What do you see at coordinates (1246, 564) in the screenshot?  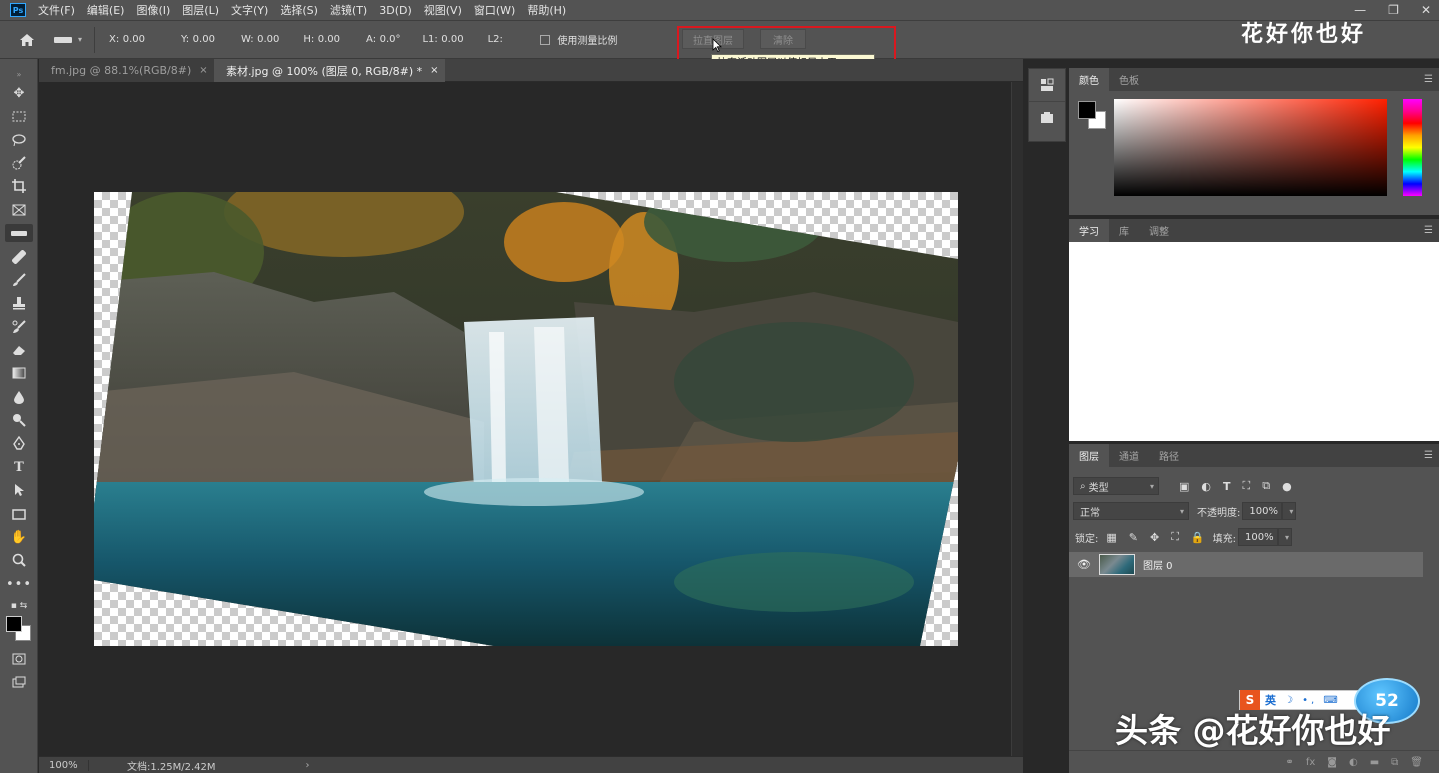 I see `layer-row: 👁 图层 0` at bounding box center [1246, 564].